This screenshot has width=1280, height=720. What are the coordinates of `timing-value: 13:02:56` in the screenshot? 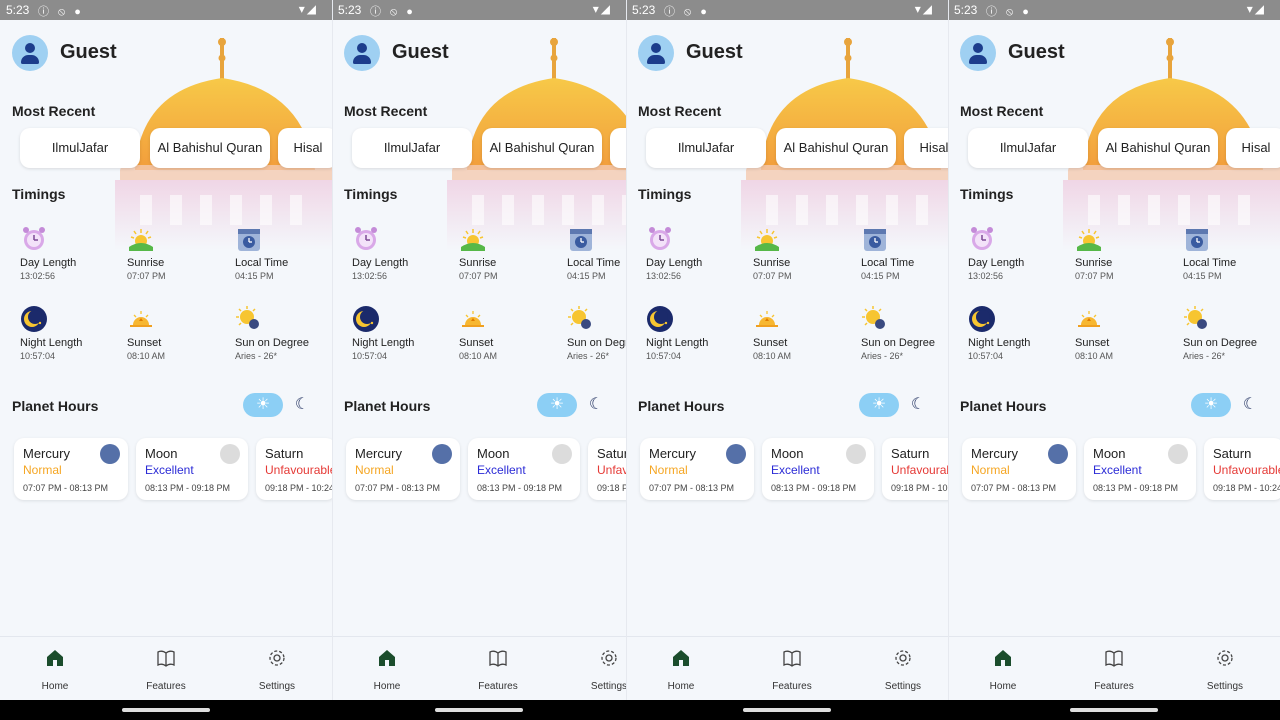 It's located at (664, 276).